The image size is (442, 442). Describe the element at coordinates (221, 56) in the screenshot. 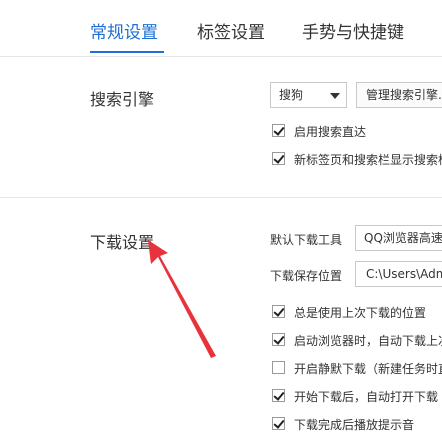

I see `tabs-divider` at that location.